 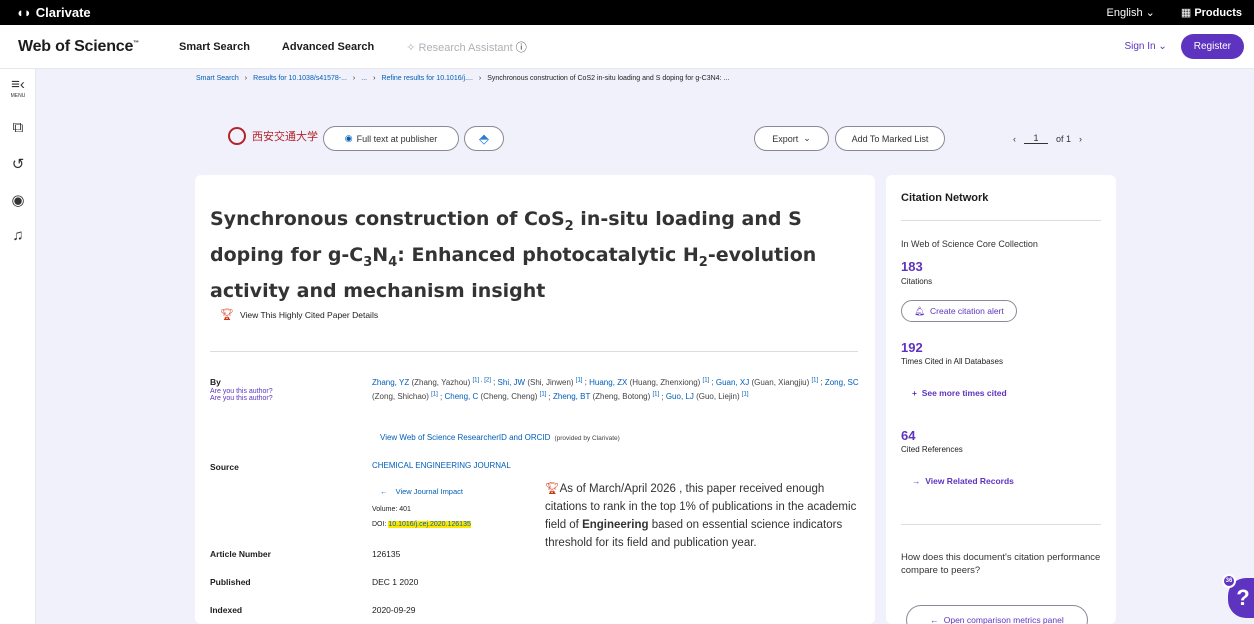 What do you see at coordinates (390, 382) in the screenshot?
I see `author-link: Zhang, YZ` at bounding box center [390, 382].